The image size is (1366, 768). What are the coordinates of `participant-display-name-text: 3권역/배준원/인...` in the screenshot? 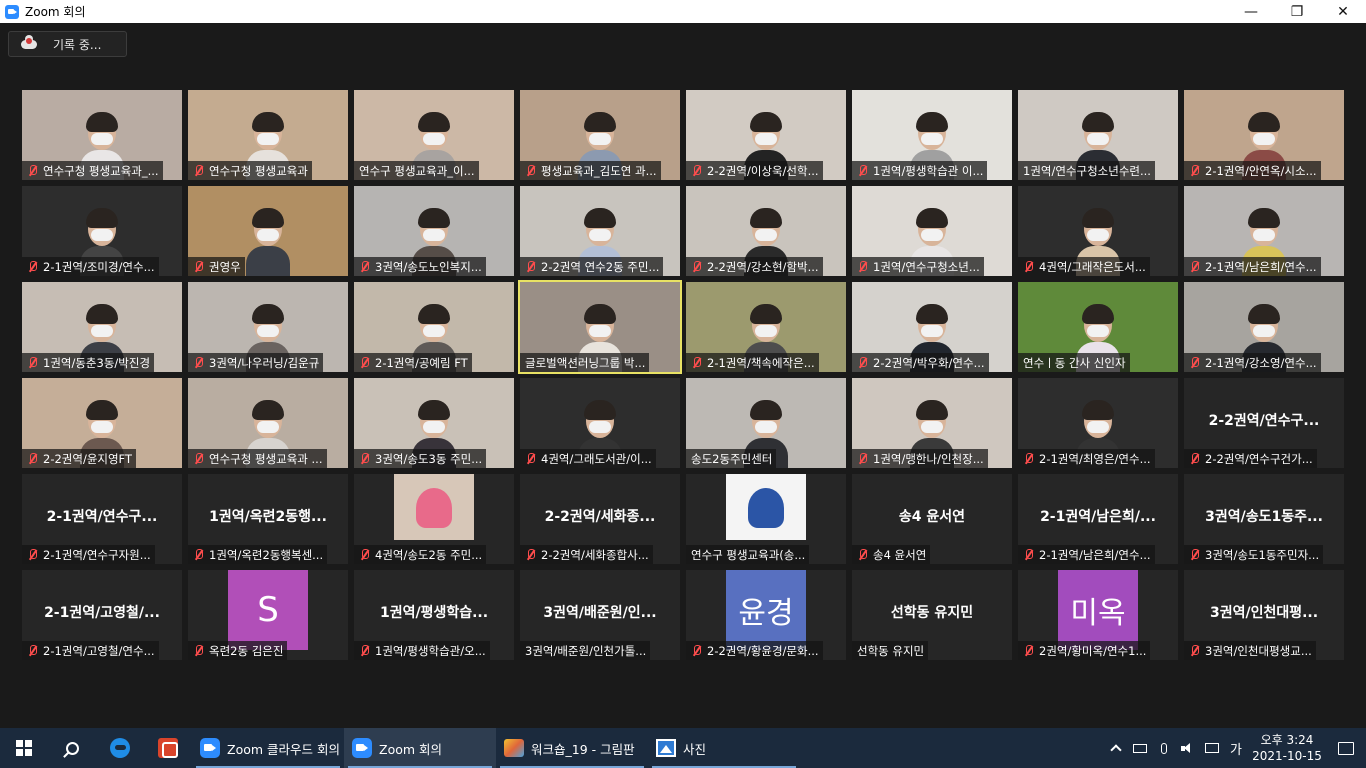 It's located at (600, 613).